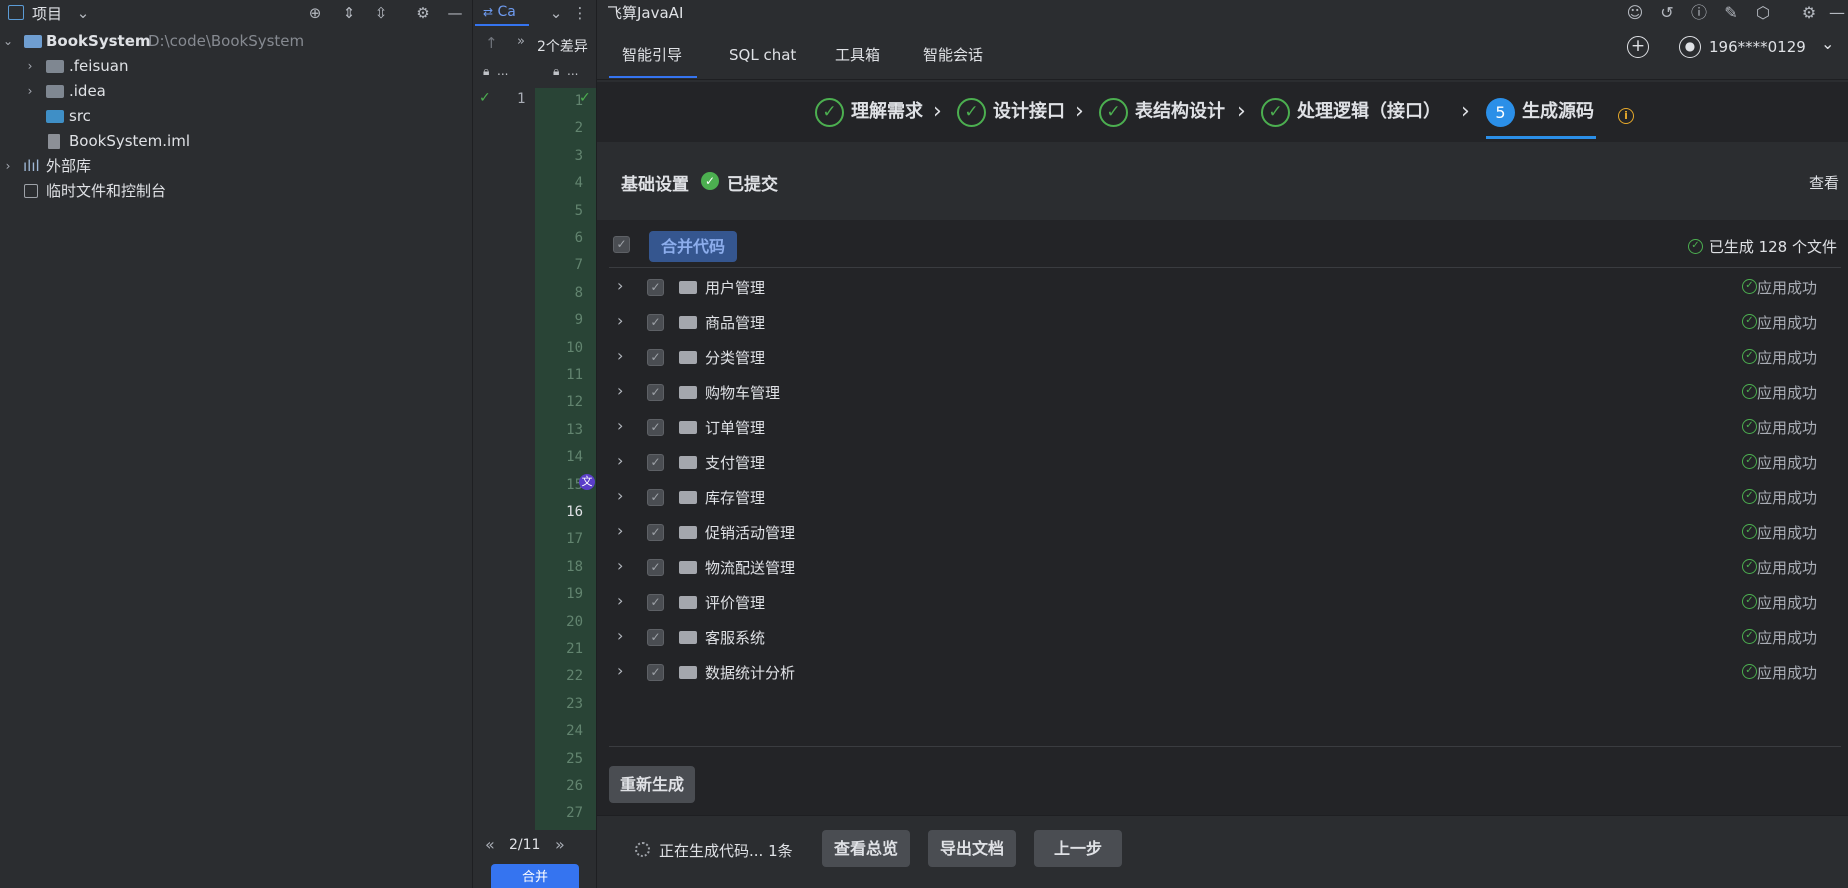 The width and height of the screenshot is (1848, 888). I want to click on view-link: 查看, so click(1824, 182).